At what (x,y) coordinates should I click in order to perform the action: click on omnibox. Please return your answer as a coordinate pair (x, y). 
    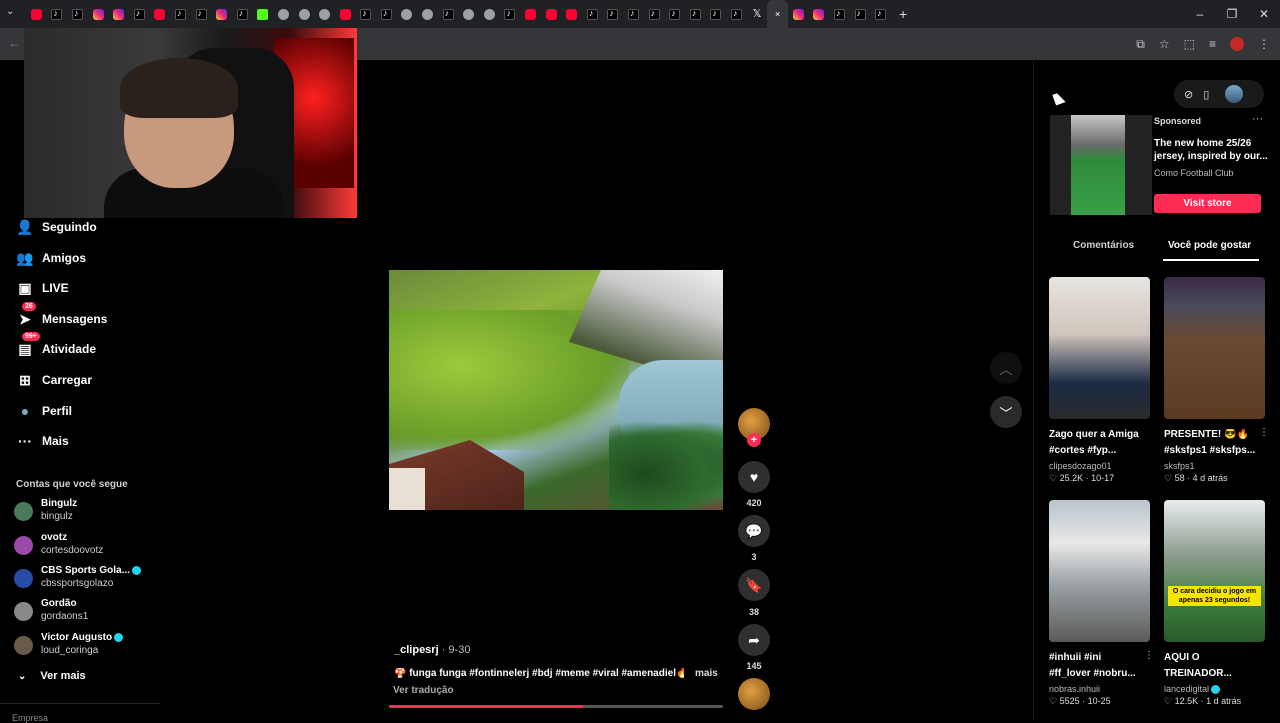
    Looking at the image, I should click on (755, 44).